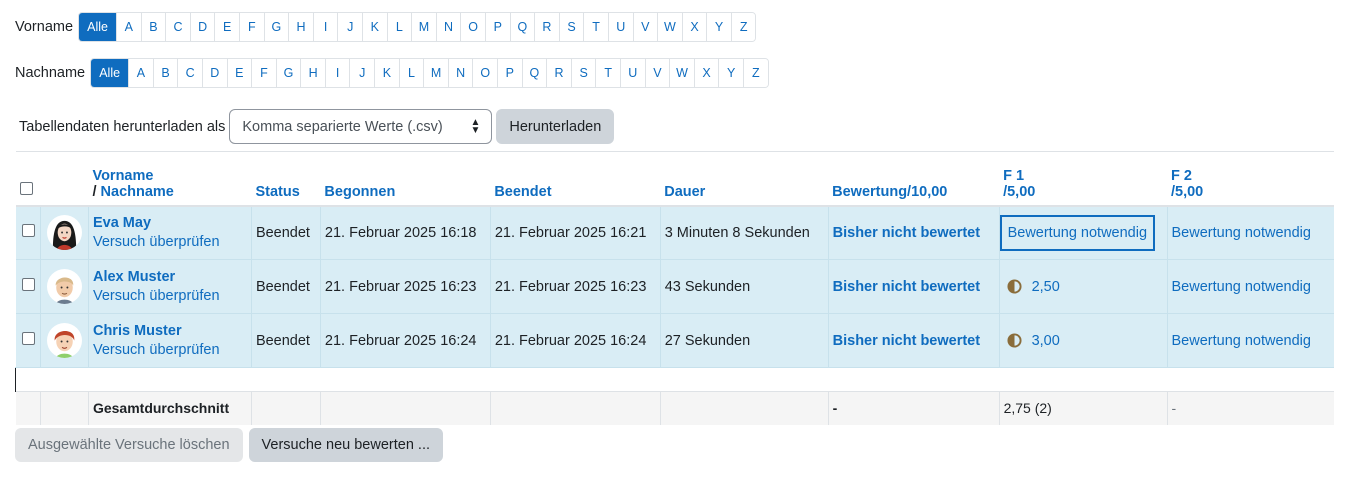 Image resolution: width=1351 pixels, height=477 pixels. What do you see at coordinates (227, 27) in the screenshot?
I see `firstname-initial-e: E` at bounding box center [227, 27].